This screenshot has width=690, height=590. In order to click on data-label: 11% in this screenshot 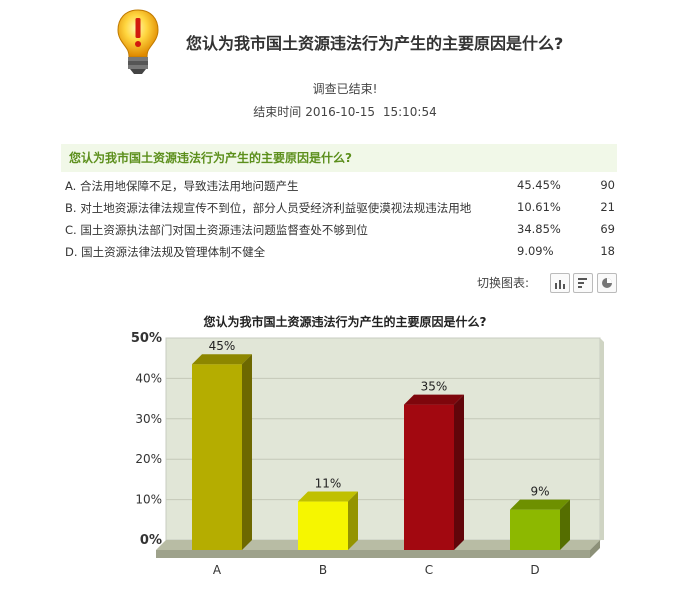, I will do `click(328, 484)`.